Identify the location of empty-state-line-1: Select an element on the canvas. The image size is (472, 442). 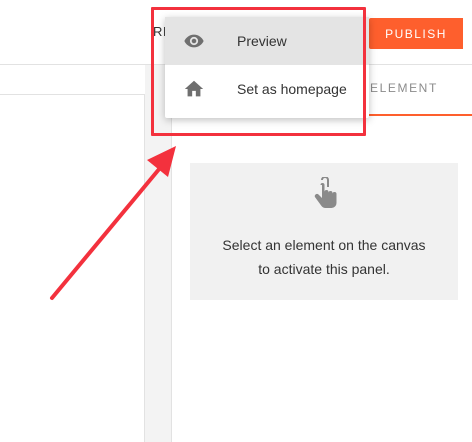
(324, 245).